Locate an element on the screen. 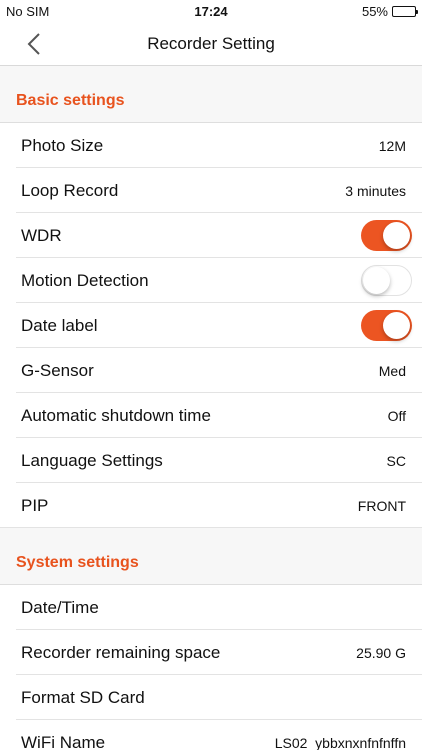 The height and width of the screenshot is (750, 422). row-value: Med is located at coordinates (392, 370).